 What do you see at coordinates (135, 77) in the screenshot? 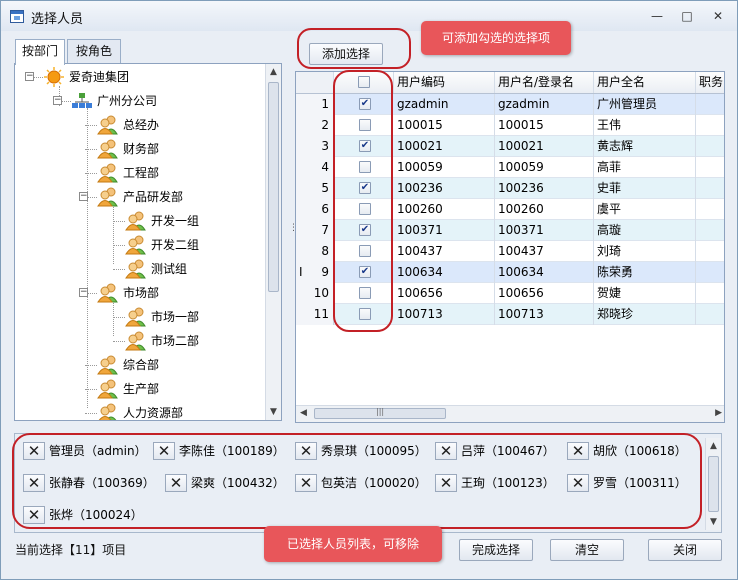
I see `tree-node: − 爱奇迪集团` at bounding box center [135, 77].